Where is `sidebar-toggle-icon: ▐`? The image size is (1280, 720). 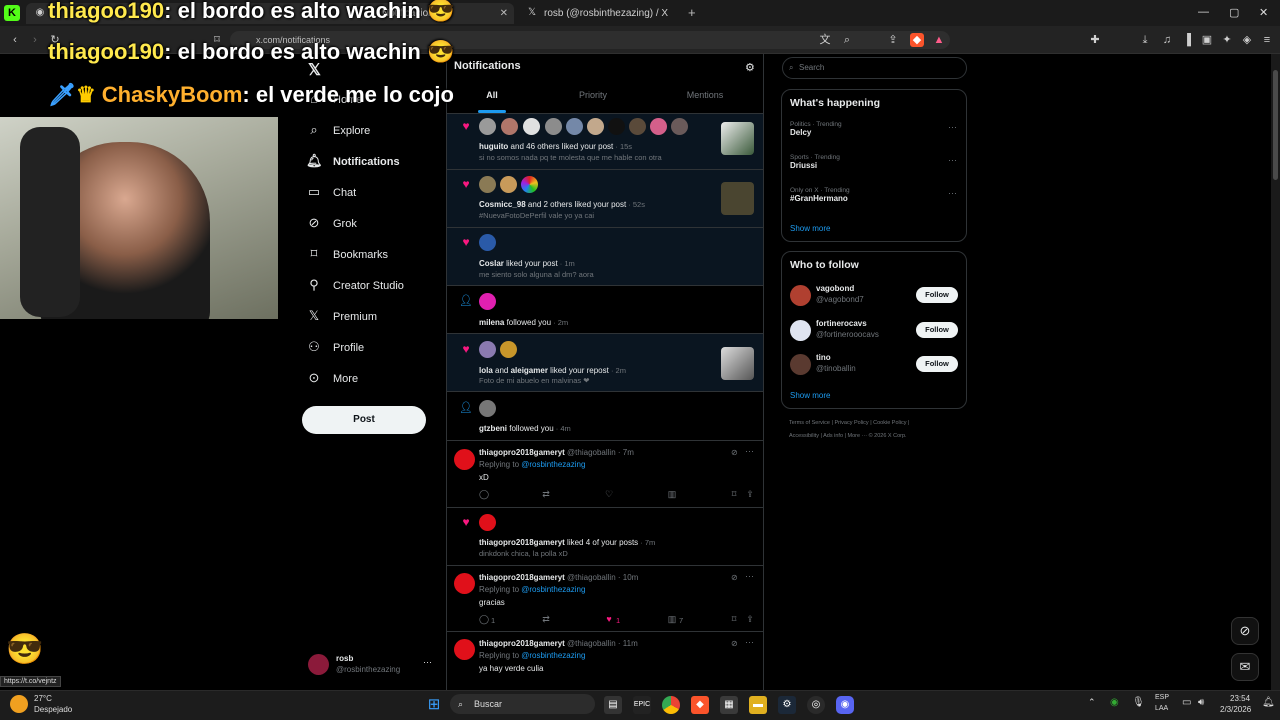
sidebar-toggle-icon: ▐ is located at coordinates (1187, 40).